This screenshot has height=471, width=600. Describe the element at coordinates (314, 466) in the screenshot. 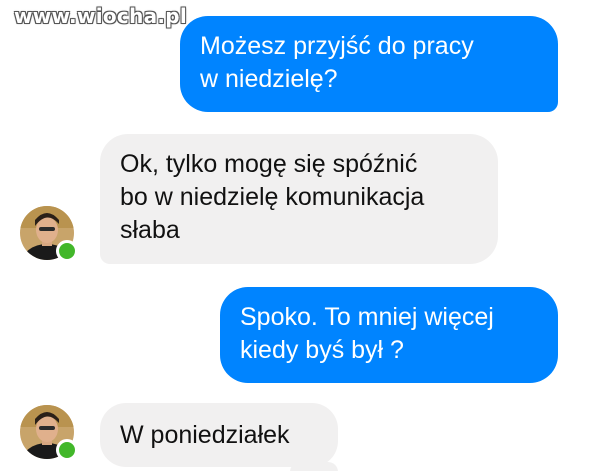

I see `typing-indicator` at that location.